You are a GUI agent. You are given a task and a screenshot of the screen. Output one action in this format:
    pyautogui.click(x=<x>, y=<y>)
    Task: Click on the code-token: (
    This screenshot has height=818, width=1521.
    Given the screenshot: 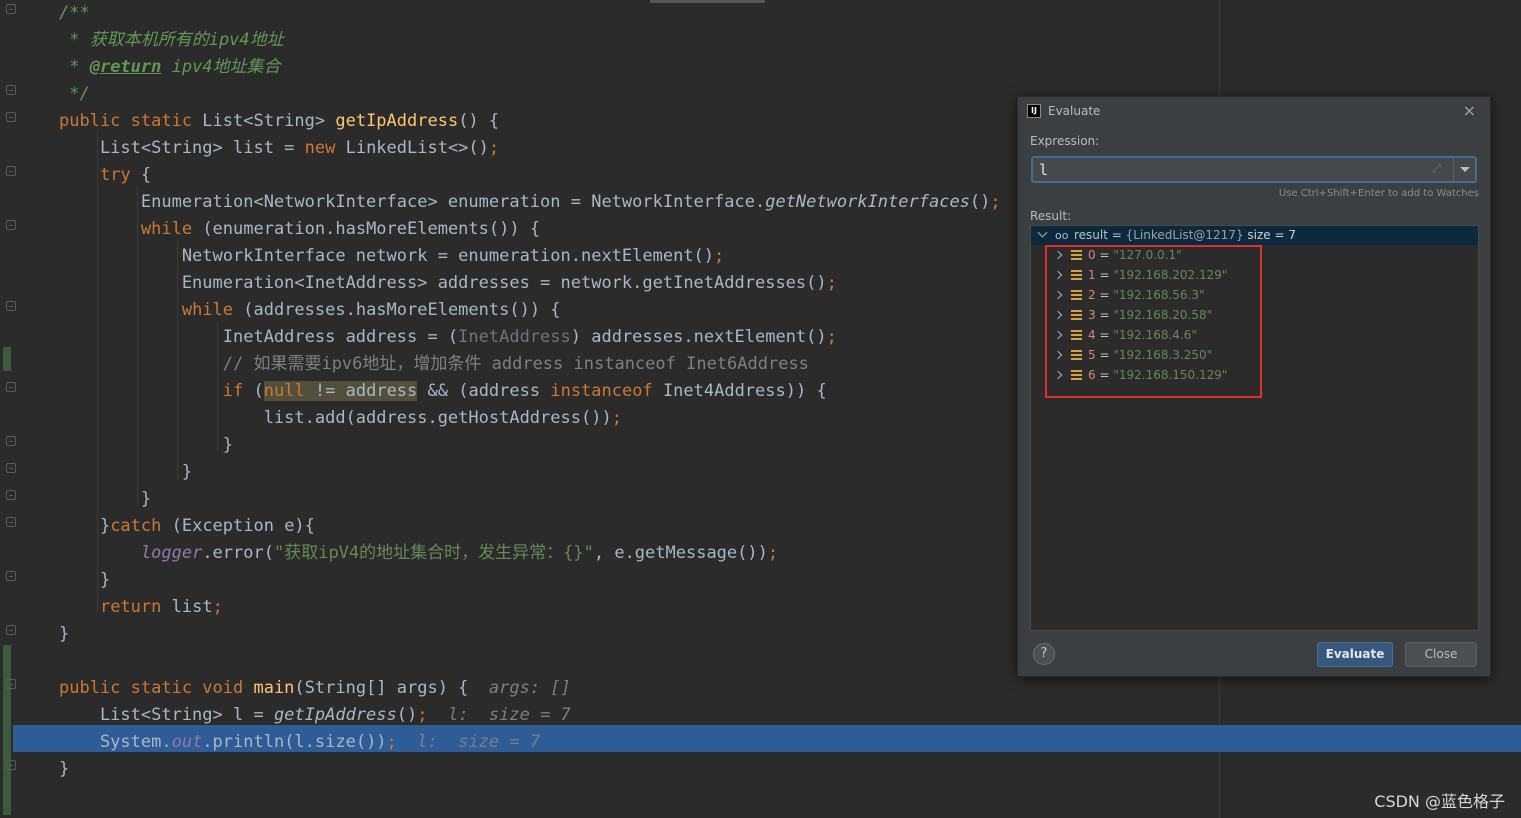 What is the action you would take?
    pyautogui.click(x=258, y=391)
    